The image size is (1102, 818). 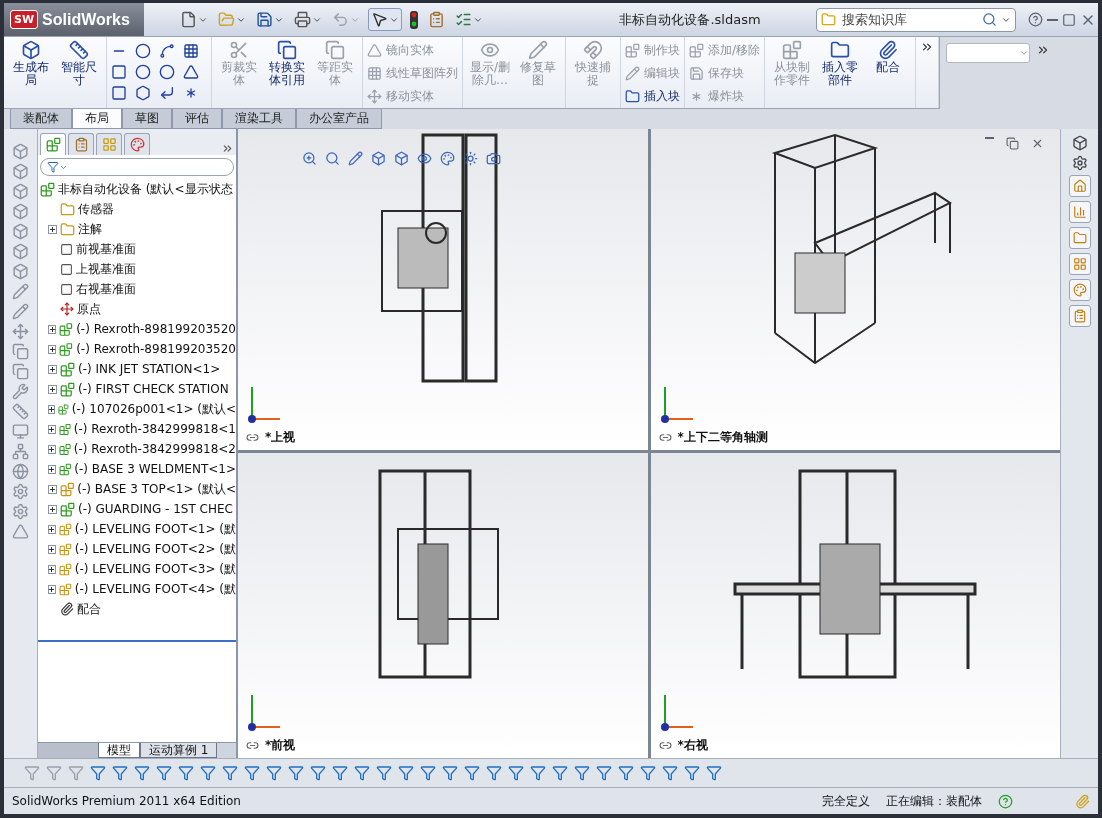 What do you see at coordinates (138, 269) in the screenshot?
I see `tree-item: 上视基准面` at bounding box center [138, 269].